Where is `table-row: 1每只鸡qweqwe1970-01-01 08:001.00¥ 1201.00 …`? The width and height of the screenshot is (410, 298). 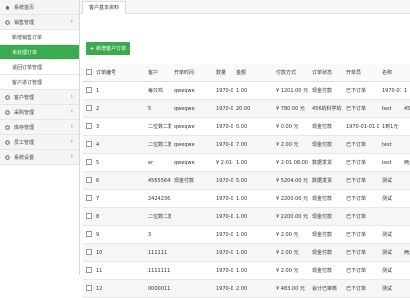 table-row: 1每只鸡qweqwe1970-01-01 08:001.00¥ 1201.00 … is located at coordinates (246, 90).